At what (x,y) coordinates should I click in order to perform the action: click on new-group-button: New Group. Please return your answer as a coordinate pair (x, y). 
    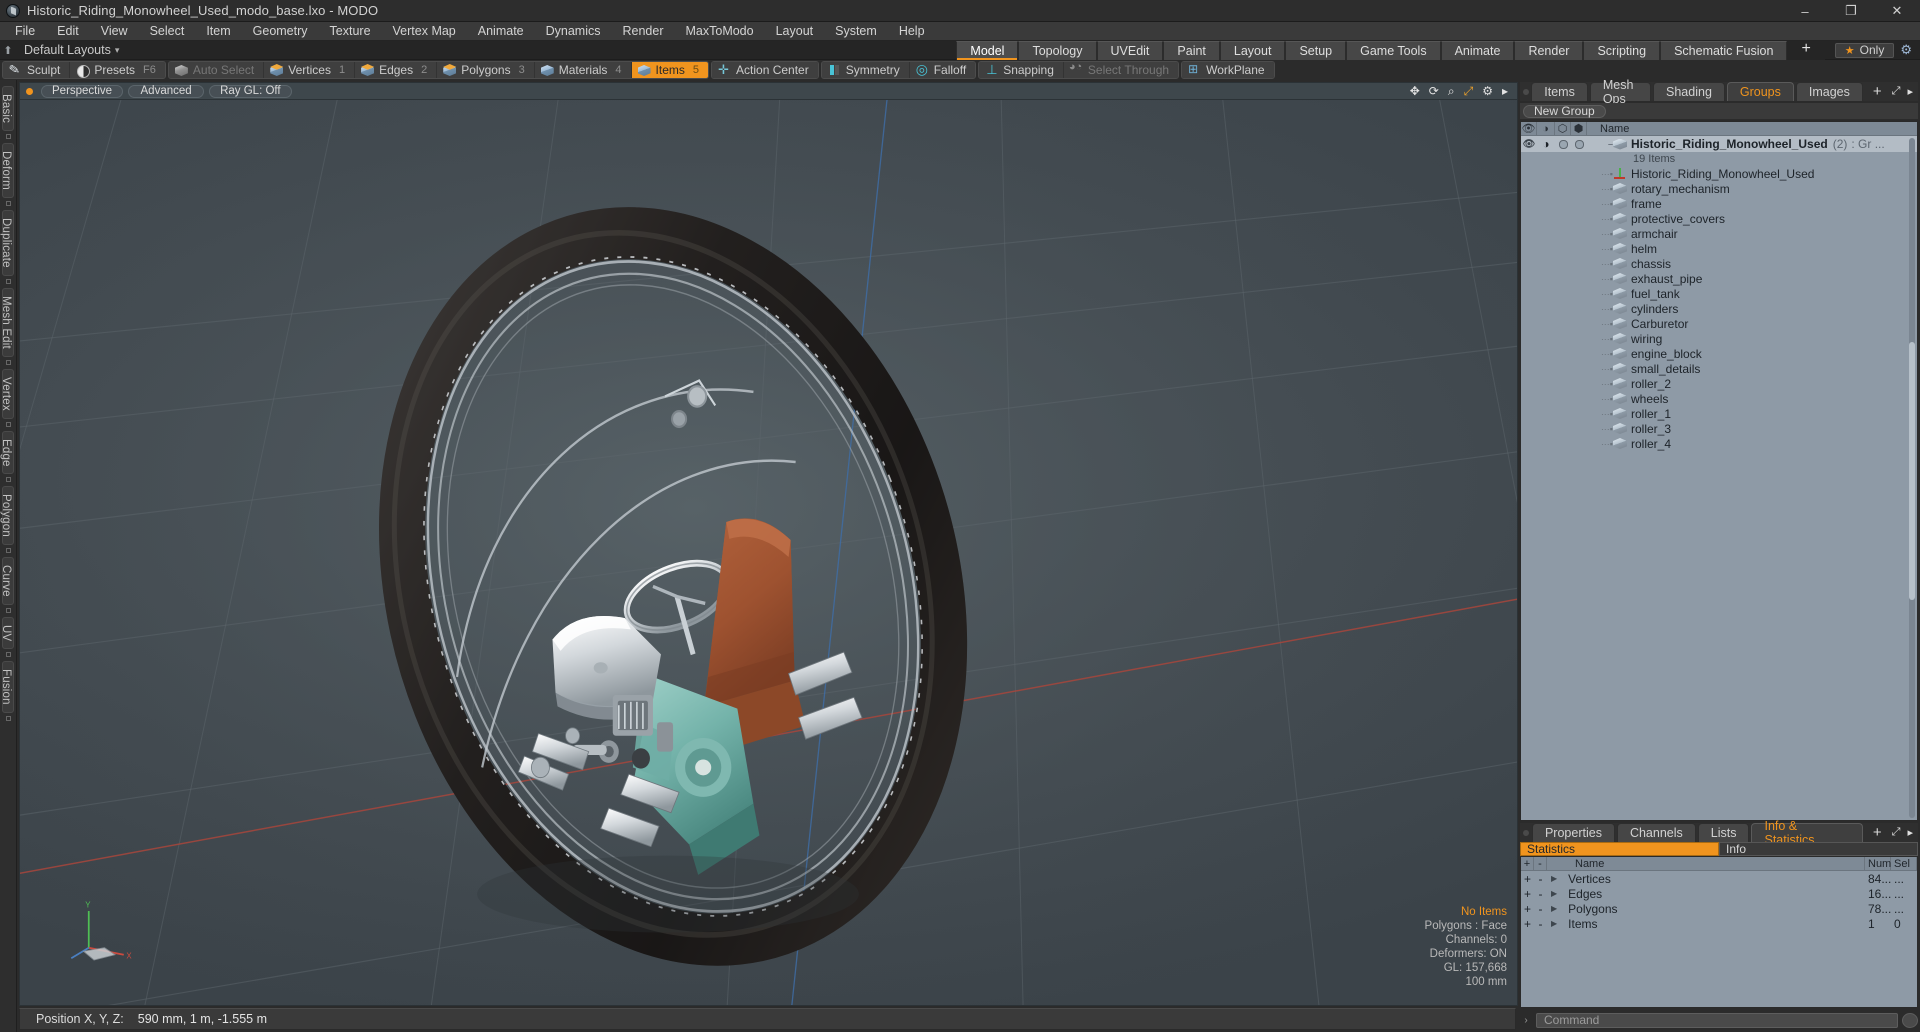
    Looking at the image, I should click on (1564, 111).